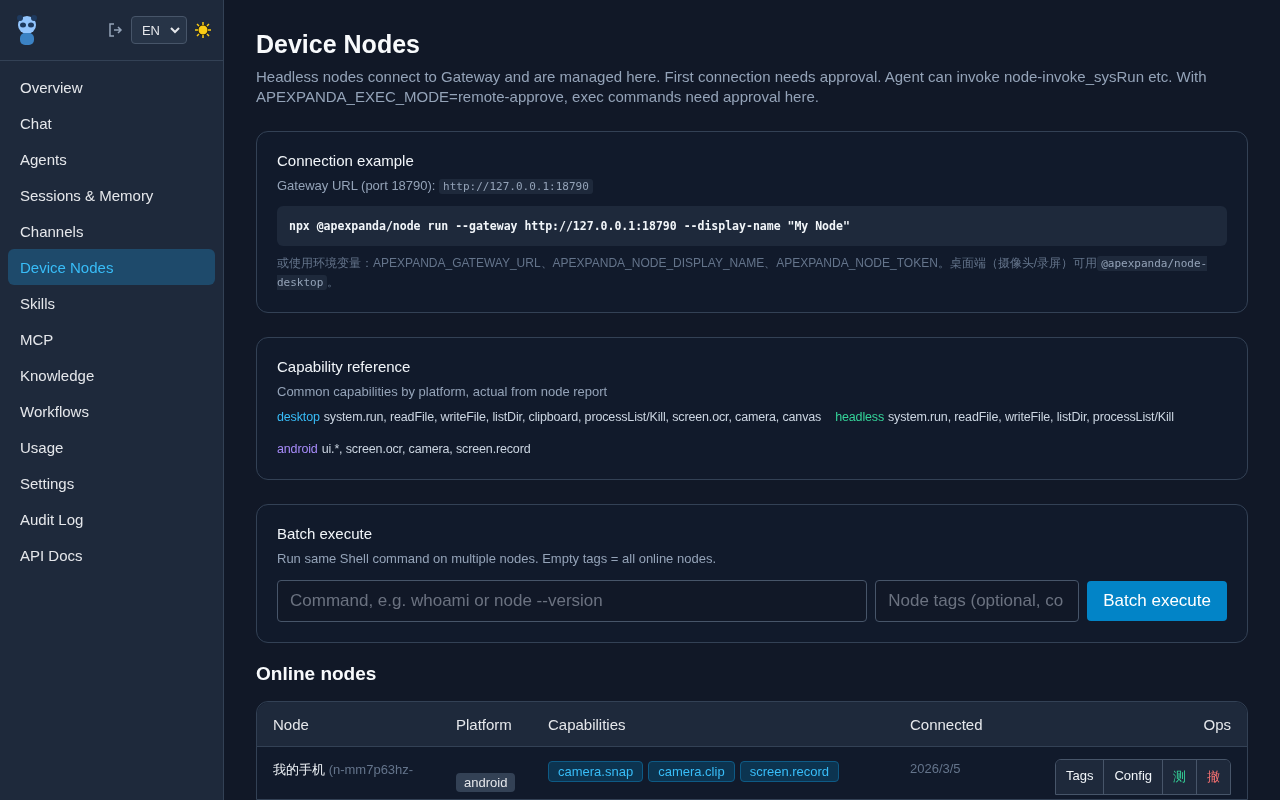 The width and height of the screenshot is (1280, 800). What do you see at coordinates (1133, 777) in the screenshot?
I see `op-button: Config` at bounding box center [1133, 777].